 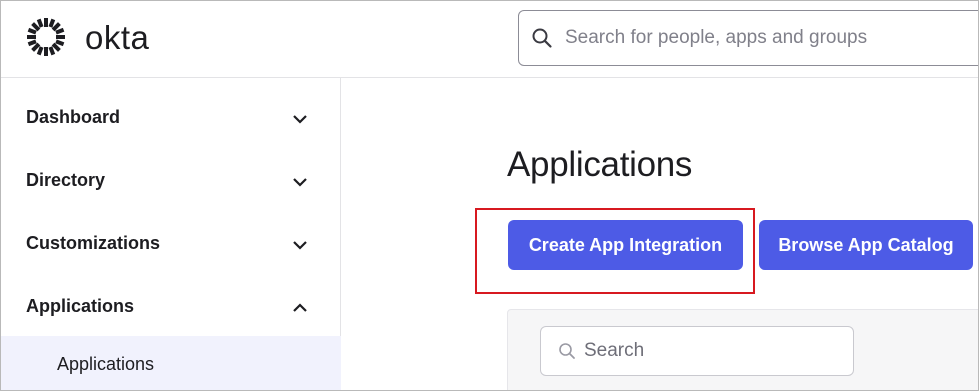 What do you see at coordinates (171, 117) in the screenshot?
I see `sidebar-item-dashboard: Dashboard` at bounding box center [171, 117].